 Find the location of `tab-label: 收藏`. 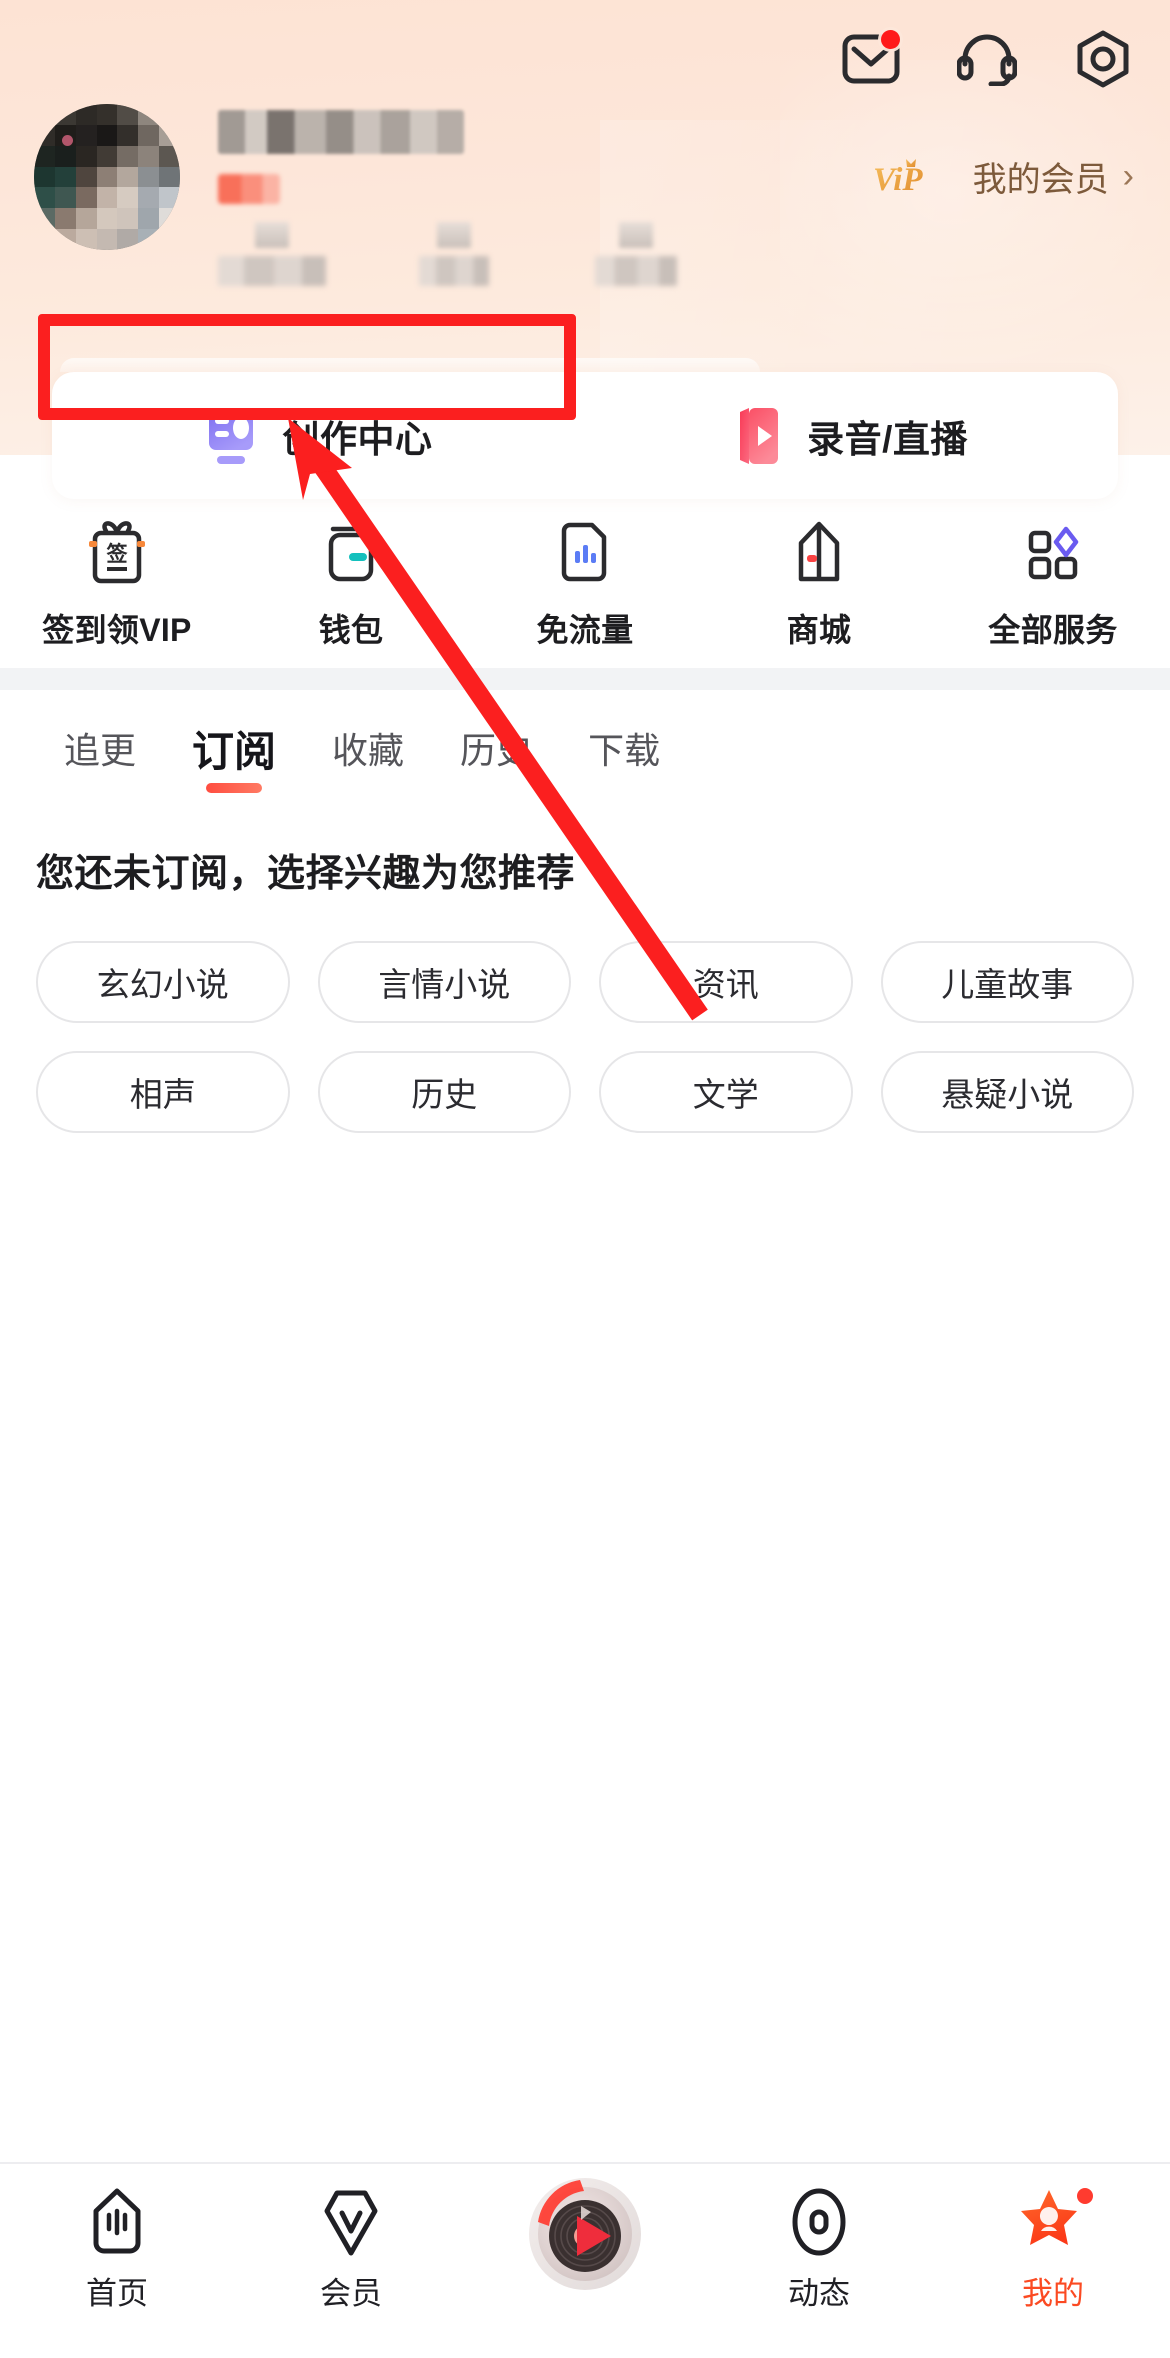

tab-label: 收藏 is located at coordinates (368, 750).